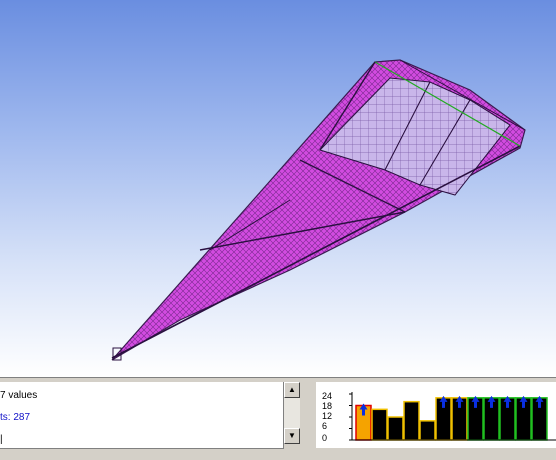  I want to click on log-scrollbar: ▲ ▼, so click(292, 413).